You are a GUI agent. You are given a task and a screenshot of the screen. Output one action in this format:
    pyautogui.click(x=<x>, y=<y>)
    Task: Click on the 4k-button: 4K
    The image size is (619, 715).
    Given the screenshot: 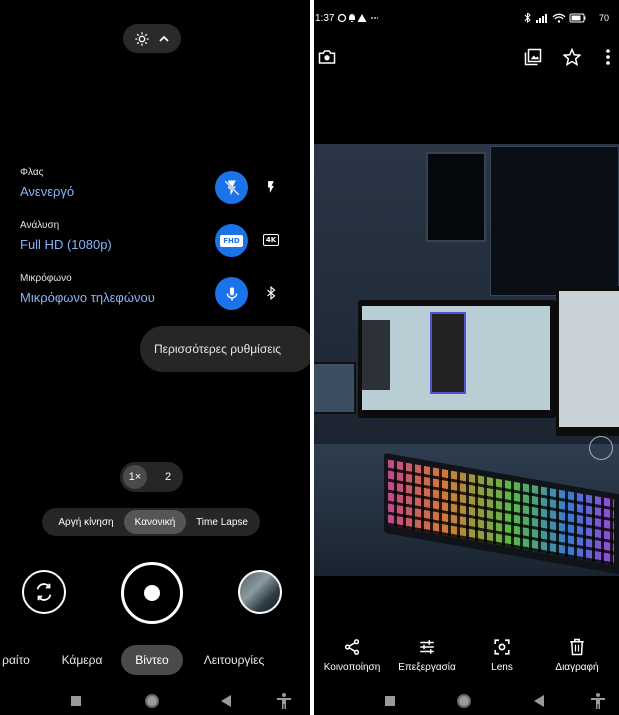 What is the action you would take?
    pyautogui.click(x=271, y=240)
    